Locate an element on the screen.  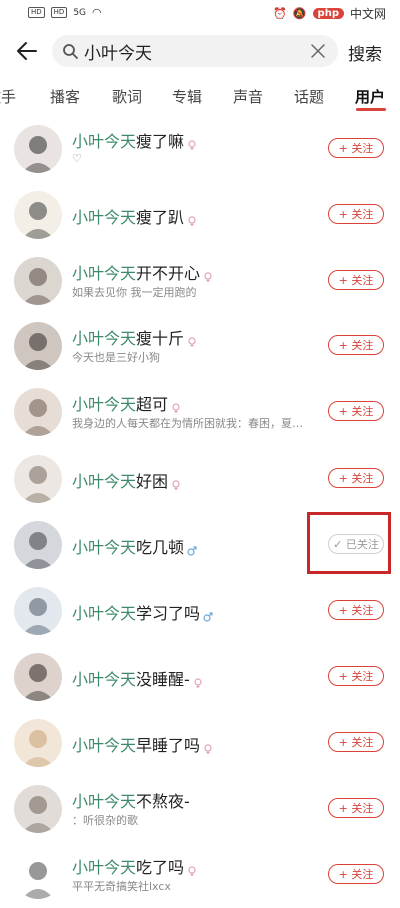
user-name: 小叶今天 没睡醒- is located at coordinates (137, 678).